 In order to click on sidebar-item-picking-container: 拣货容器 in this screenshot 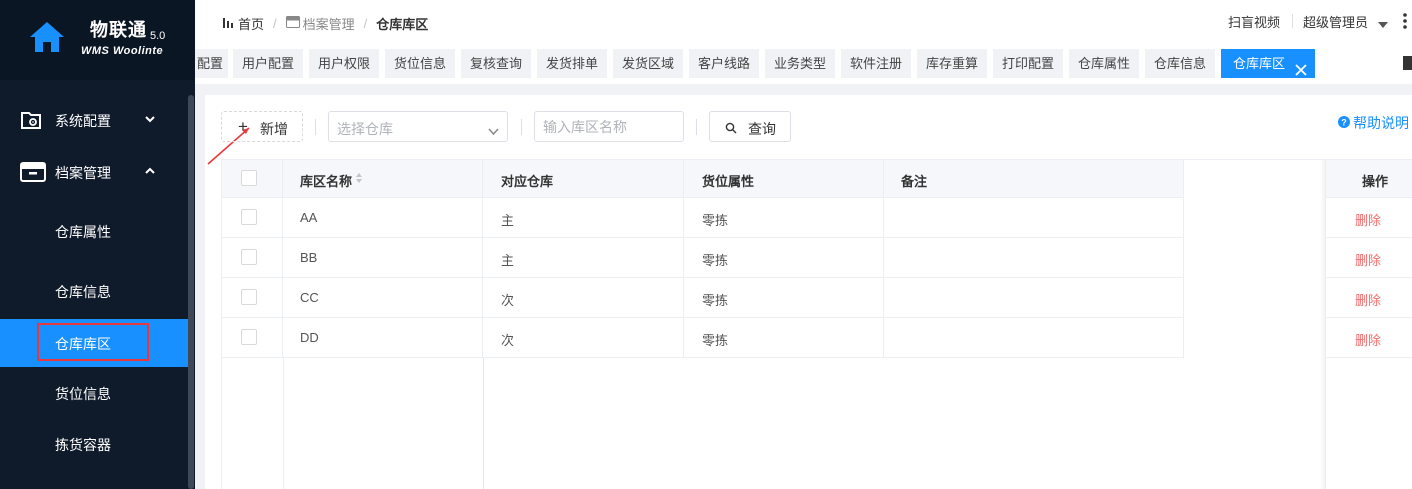, I will do `click(94, 444)`.